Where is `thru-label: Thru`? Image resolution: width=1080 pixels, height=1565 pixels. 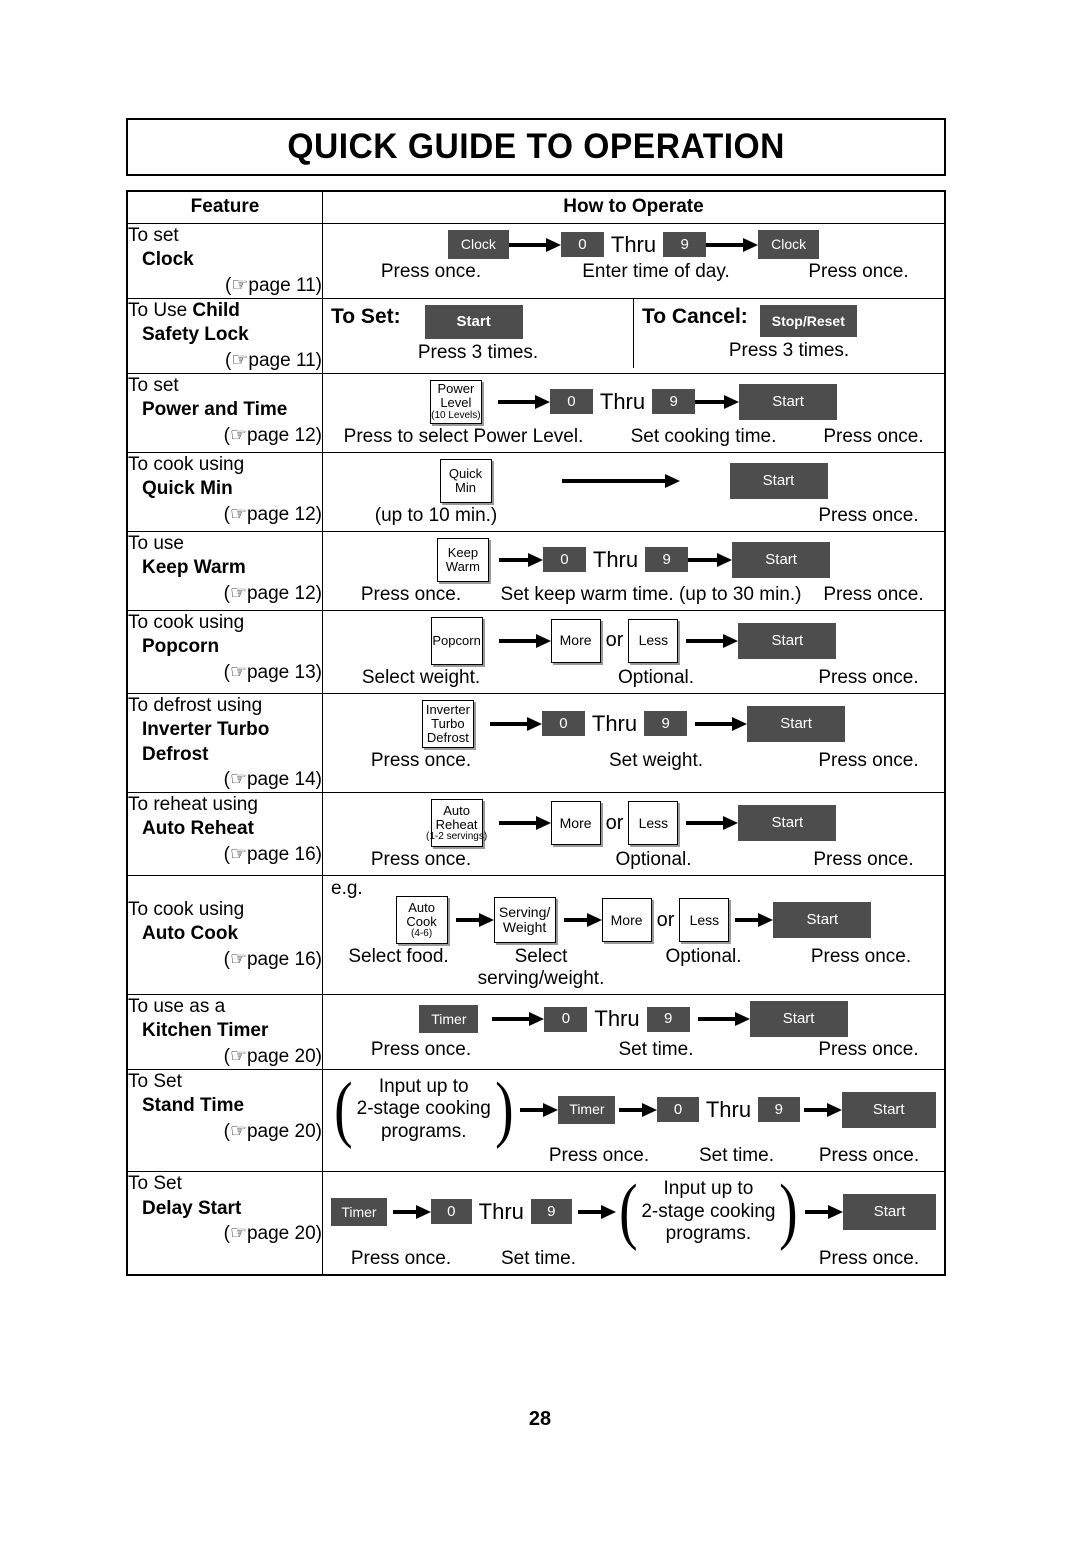
thru-label: Thru is located at coordinates (622, 401).